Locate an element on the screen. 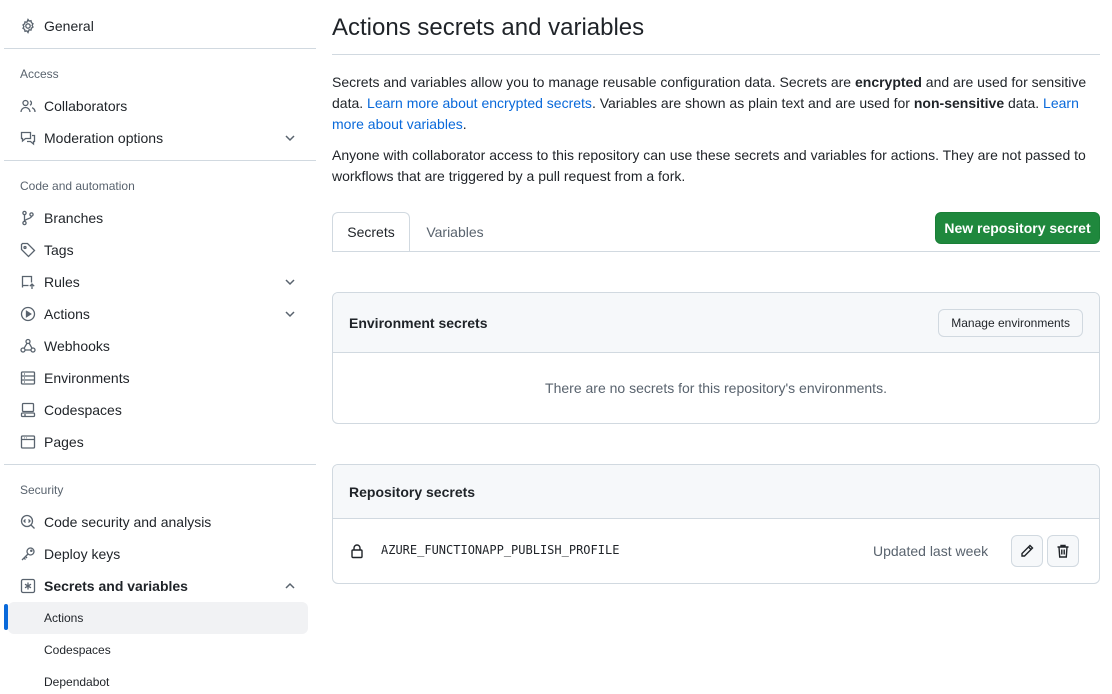 Image resolution: width=1112 pixels, height=694 pixels. server-icon is located at coordinates (28, 378).